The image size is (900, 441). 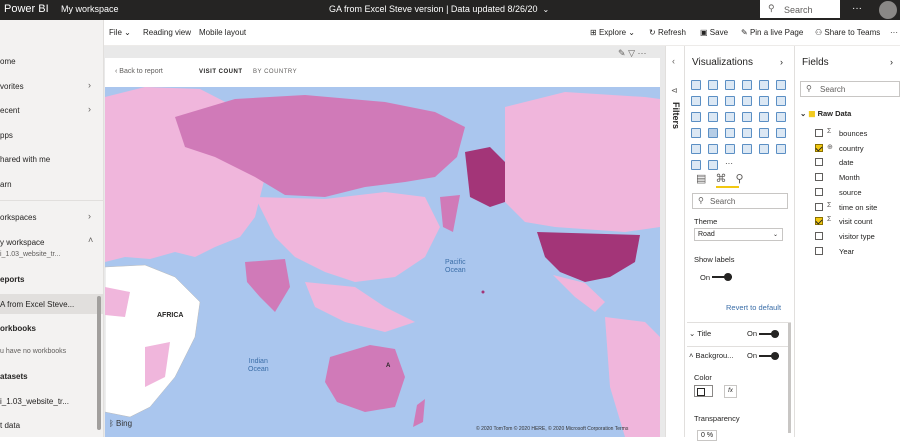 I want to click on slicer-icon, so click(x=696, y=149).